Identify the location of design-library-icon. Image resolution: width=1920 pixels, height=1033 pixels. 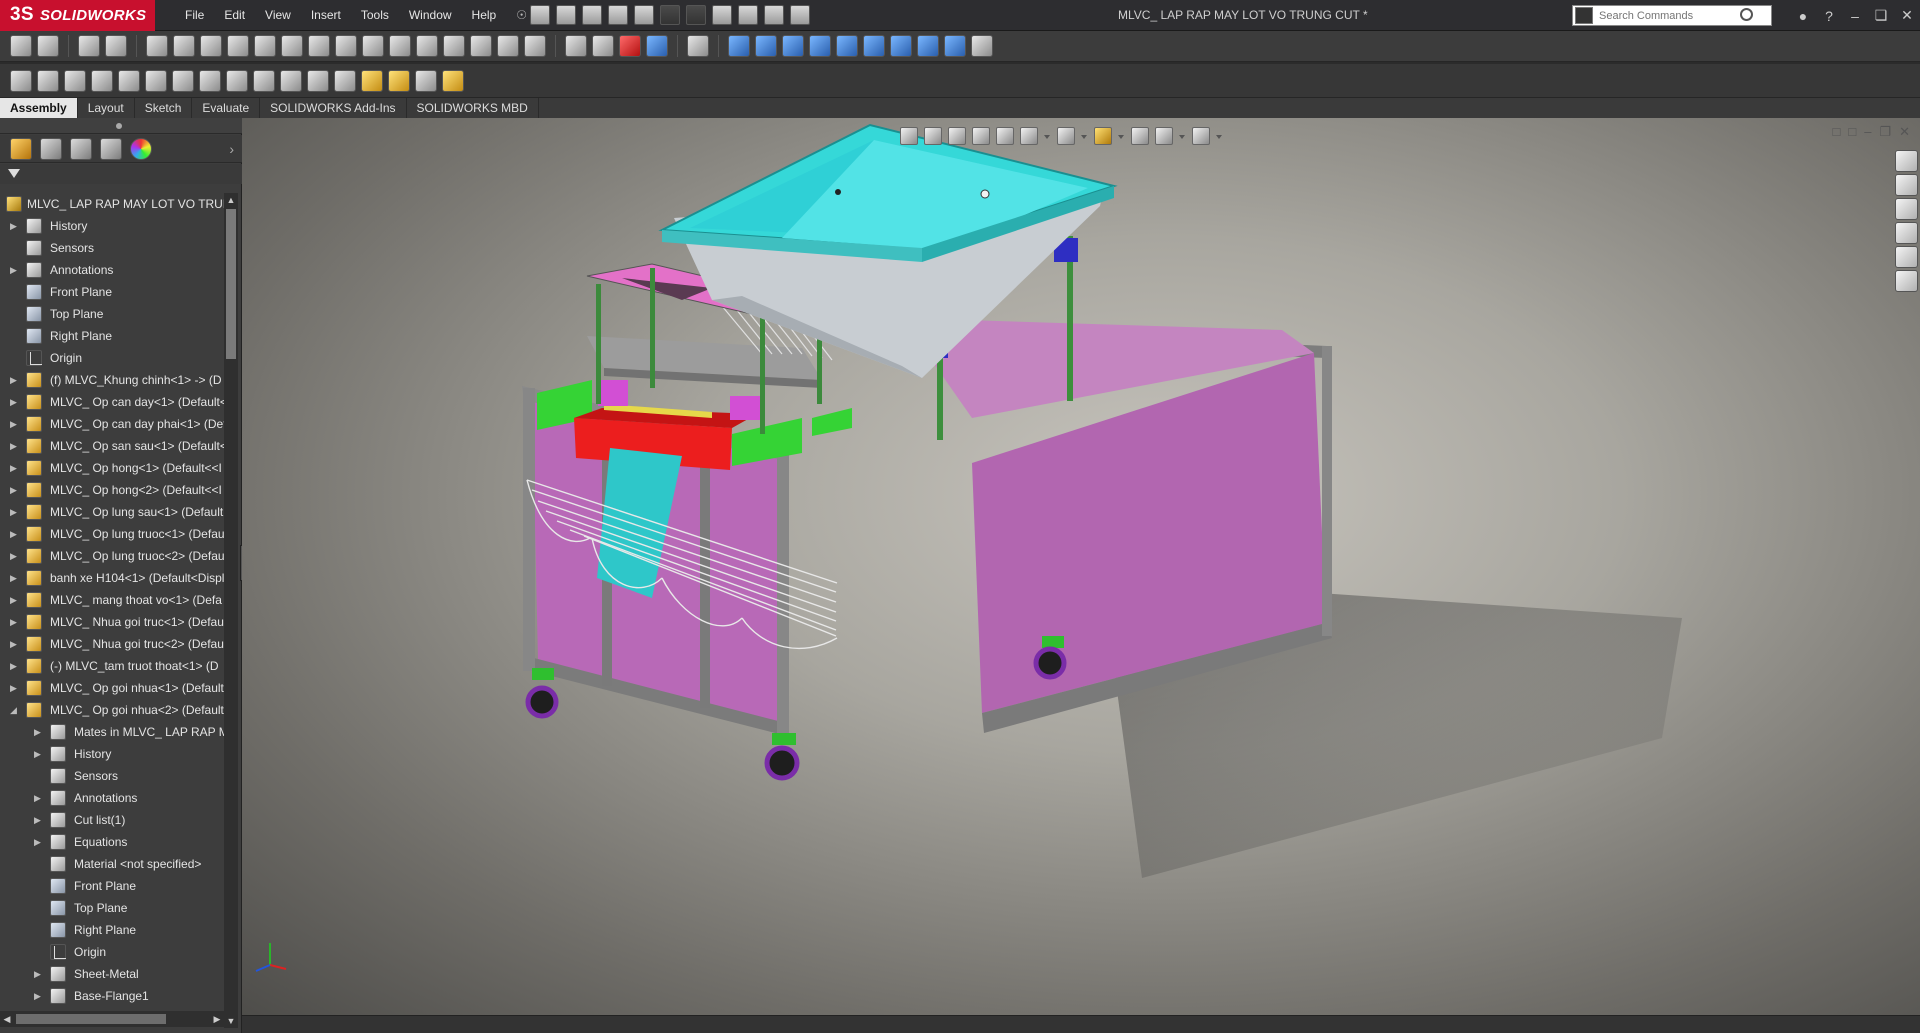
(1906, 185).